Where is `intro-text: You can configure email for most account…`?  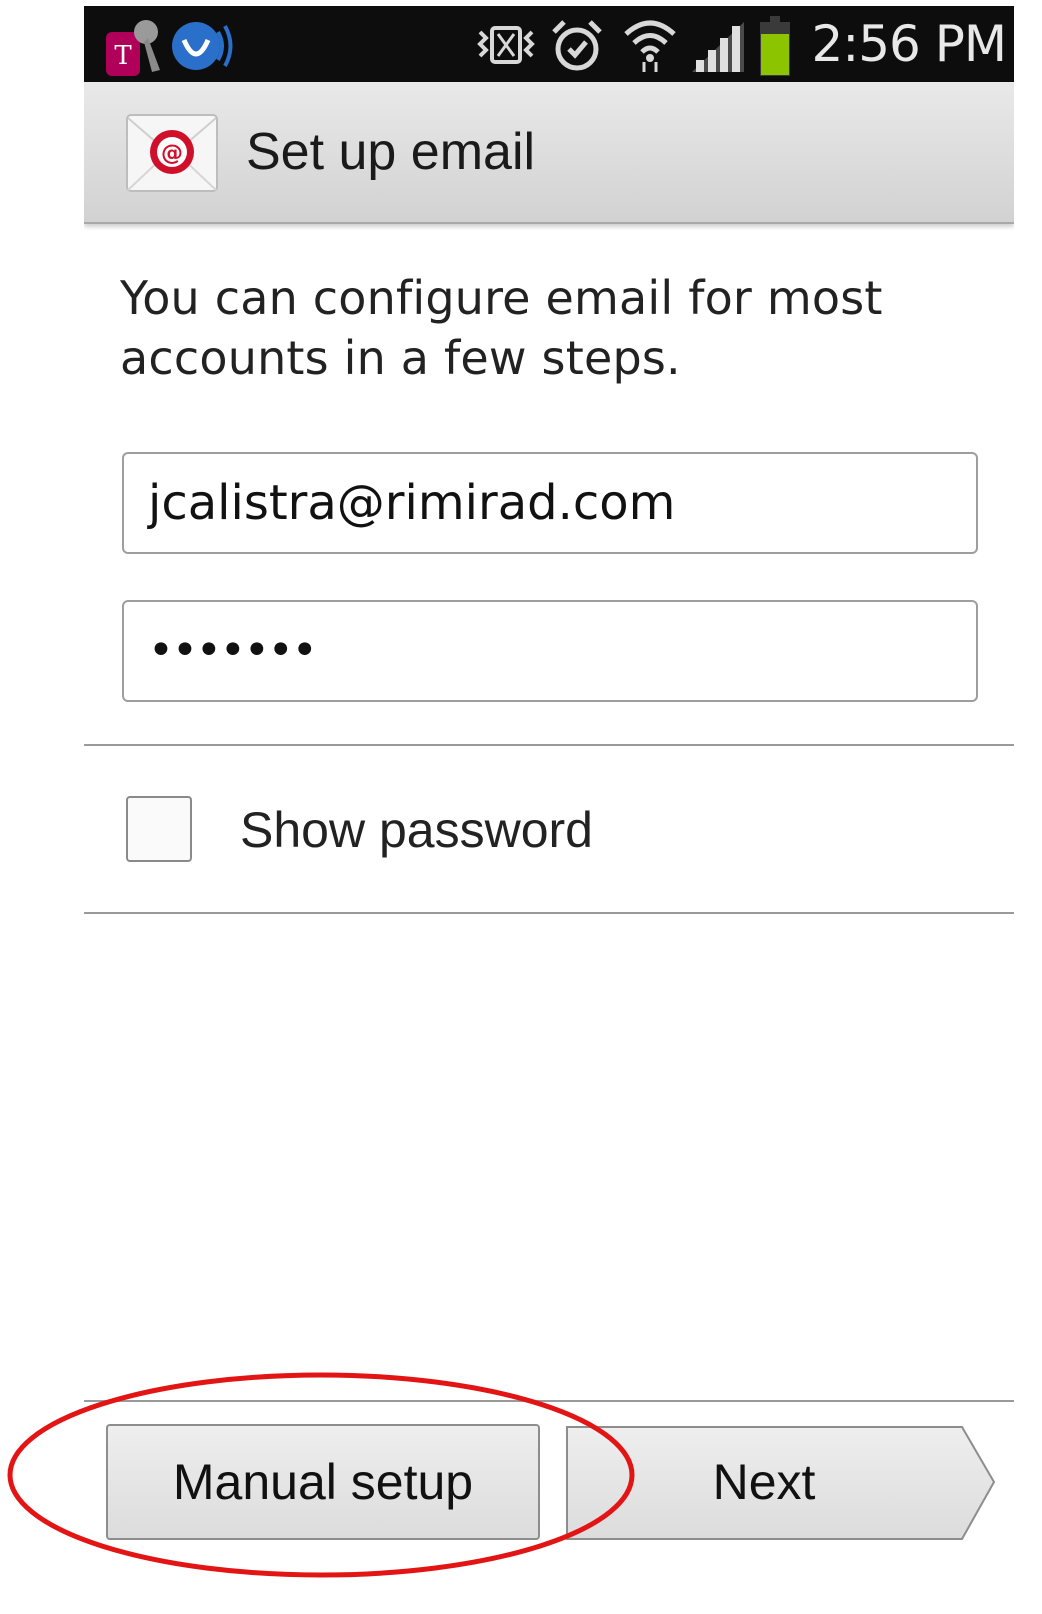
intro-text: You can configure email for most account… is located at coordinates (501, 328).